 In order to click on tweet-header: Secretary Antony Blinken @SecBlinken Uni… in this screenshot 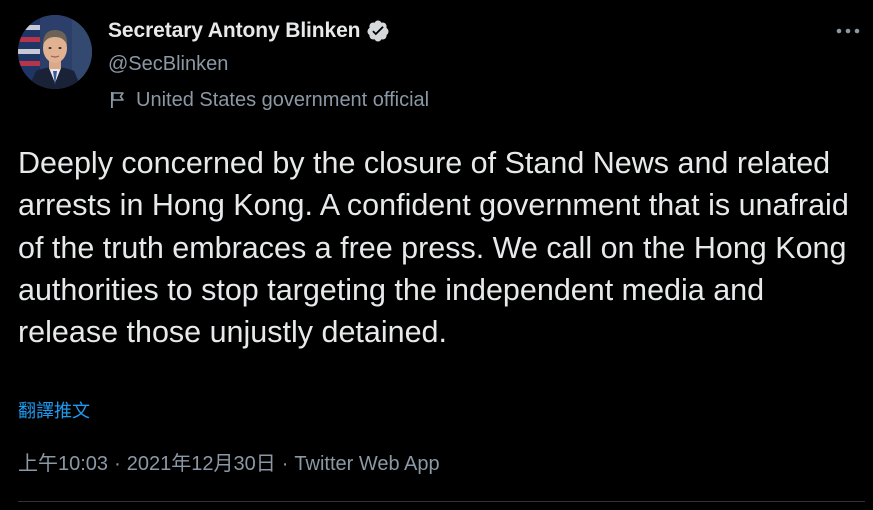, I will do `click(268, 64)`.